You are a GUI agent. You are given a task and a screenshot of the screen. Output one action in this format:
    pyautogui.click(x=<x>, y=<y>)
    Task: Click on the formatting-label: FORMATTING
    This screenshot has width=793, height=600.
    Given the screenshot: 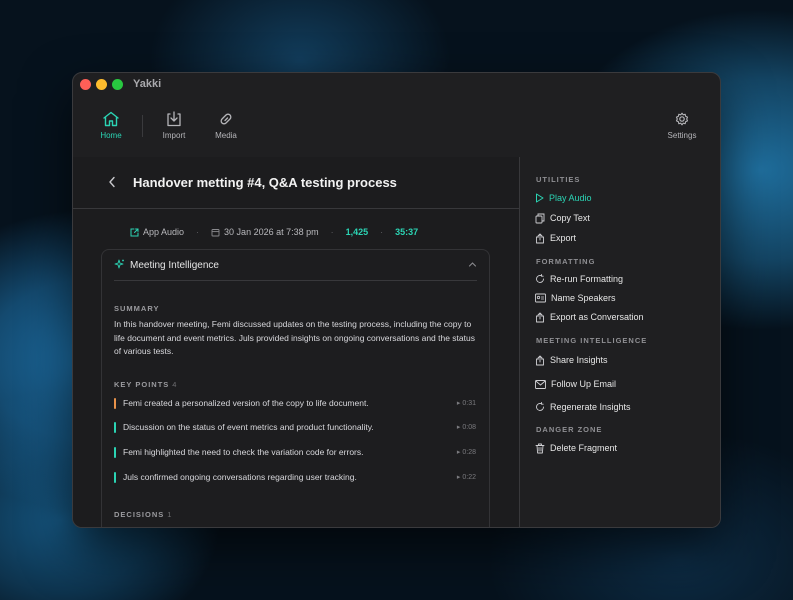 What is the action you would take?
    pyautogui.click(x=566, y=261)
    